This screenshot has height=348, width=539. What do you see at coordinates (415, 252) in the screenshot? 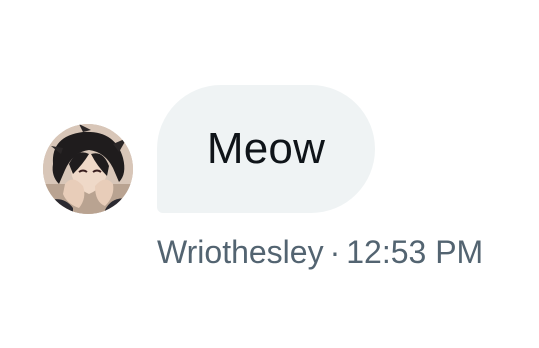
I see `message-timestamp: 12:53 PM` at bounding box center [415, 252].